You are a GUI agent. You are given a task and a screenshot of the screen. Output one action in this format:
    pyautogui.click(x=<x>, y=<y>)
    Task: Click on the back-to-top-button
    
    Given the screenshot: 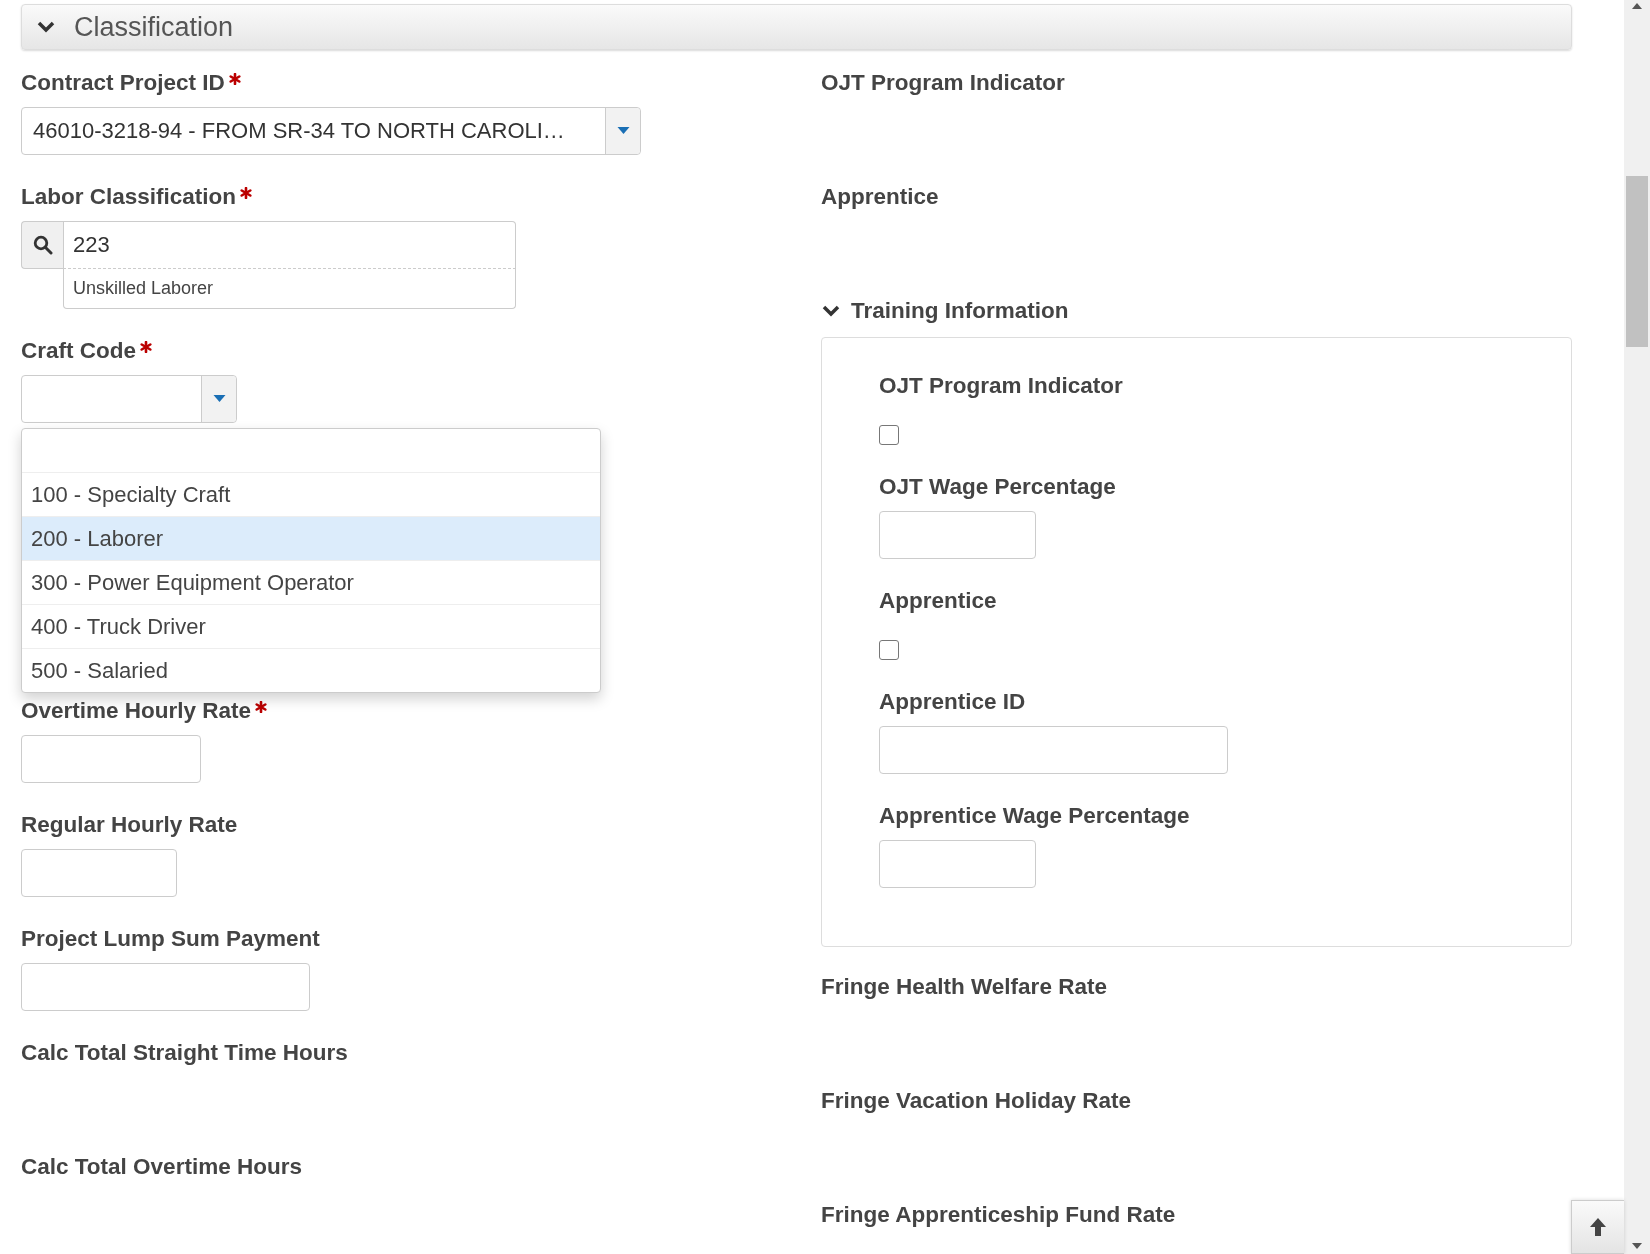 What is the action you would take?
    pyautogui.click(x=1597, y=1227)
    